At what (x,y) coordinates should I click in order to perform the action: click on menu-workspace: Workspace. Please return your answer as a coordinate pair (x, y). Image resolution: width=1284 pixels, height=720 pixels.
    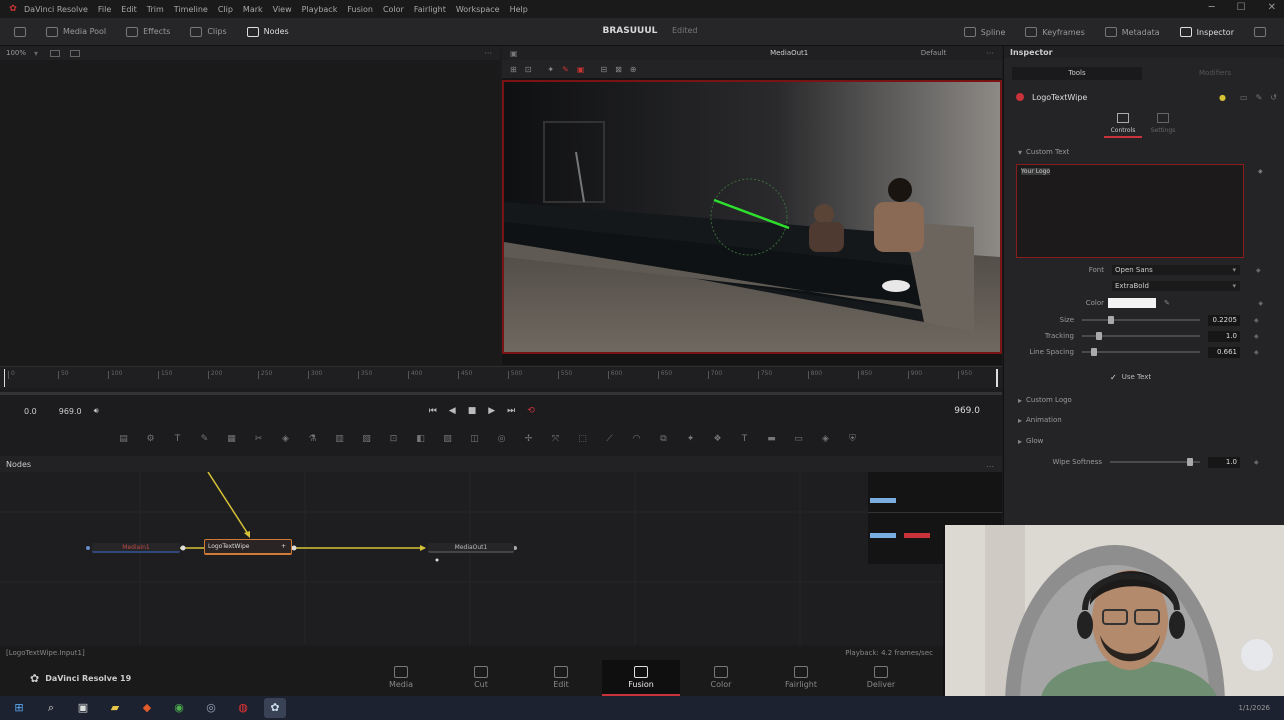
    Looking at the image, I should click on (478, 9).